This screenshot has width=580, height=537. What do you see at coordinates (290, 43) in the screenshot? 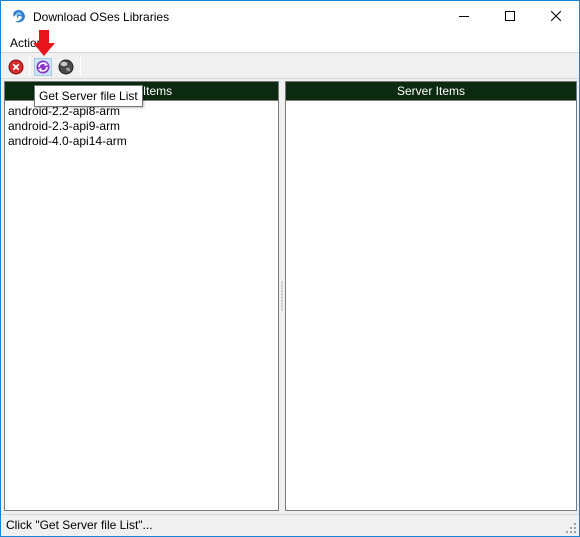
I see `menu-bar: Action` at bounding box center [290, 43].